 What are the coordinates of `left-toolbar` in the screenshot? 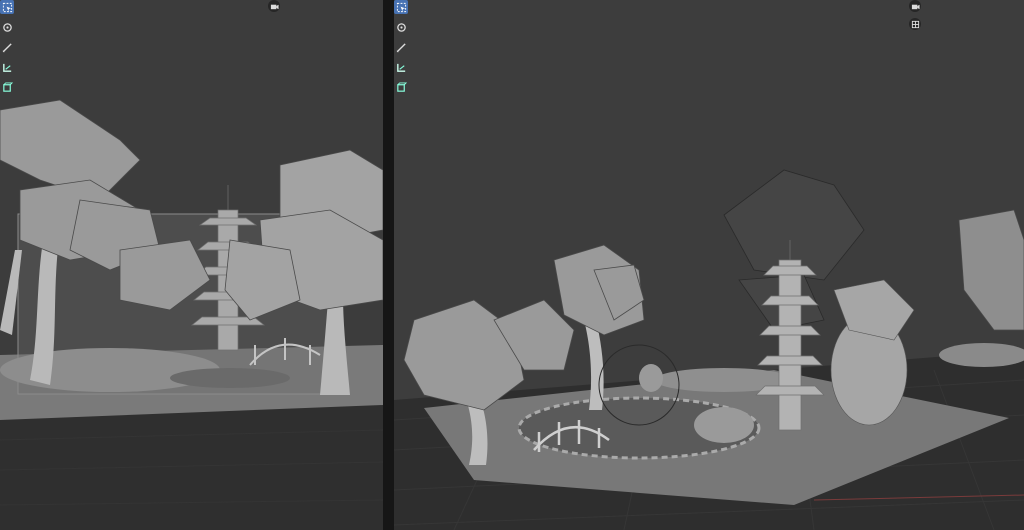 It's located at (7, 47).